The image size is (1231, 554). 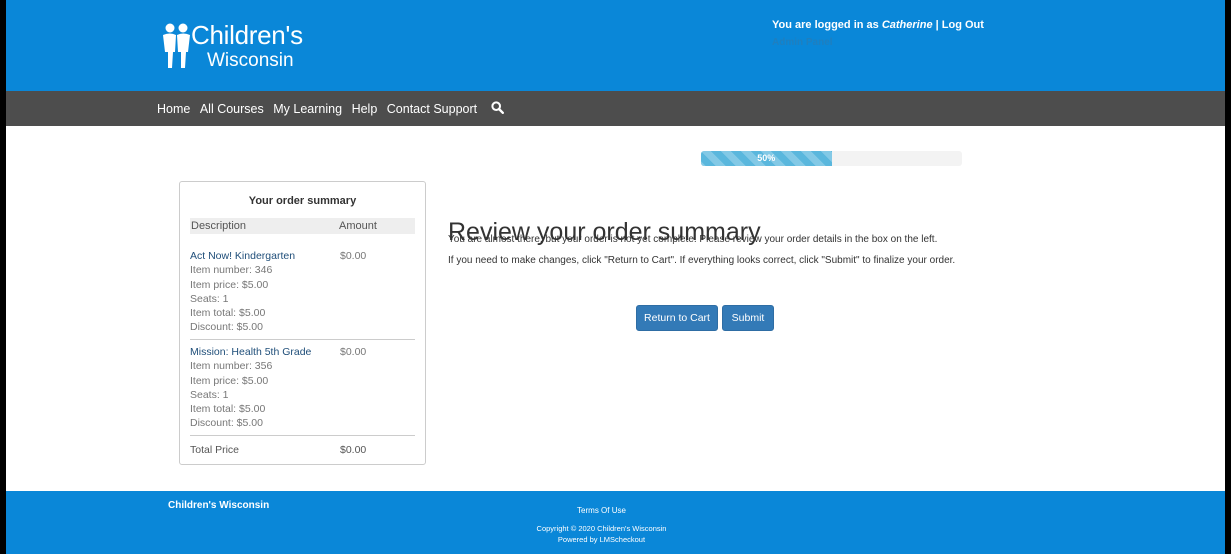 What do you see at coordinates (766, 158) in the screenshot?
I see `progress-fill: 50%` at bounding box center [766, 158].